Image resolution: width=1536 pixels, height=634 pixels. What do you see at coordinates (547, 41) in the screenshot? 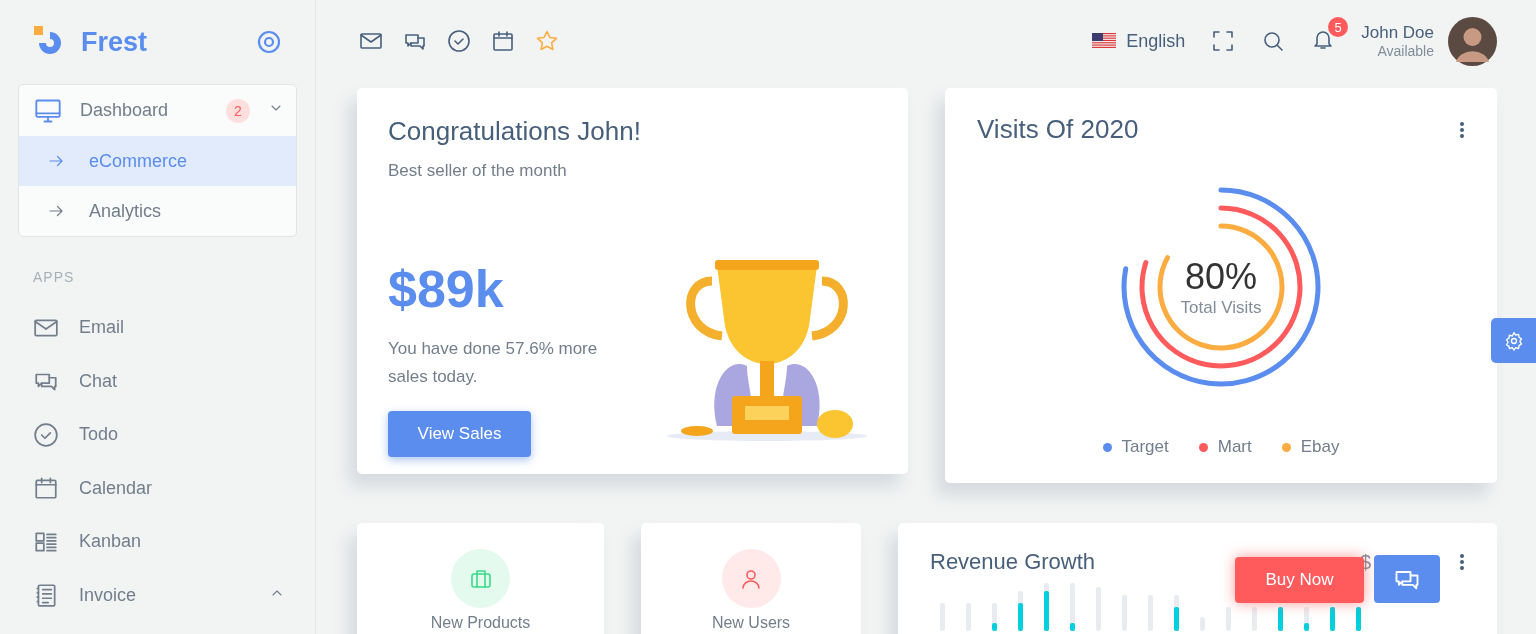
I see `star-icon` at bounding box center [547, 41].